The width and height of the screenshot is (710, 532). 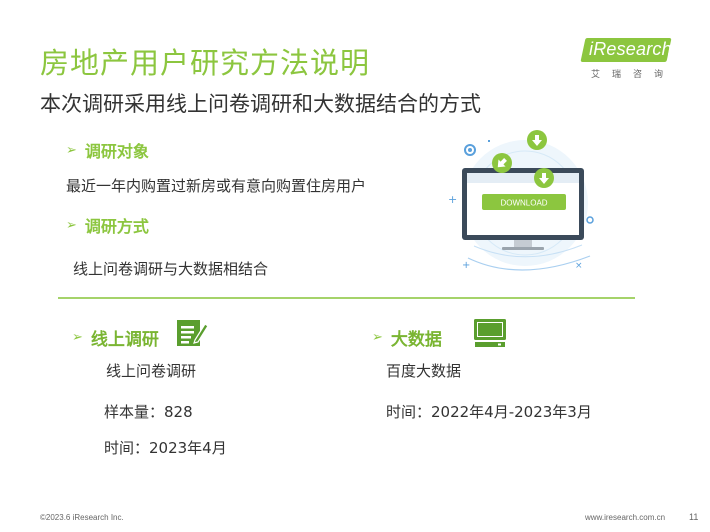 I want to click on section-method-heading: ➢ 调研方式, so click(x=107, y=225).